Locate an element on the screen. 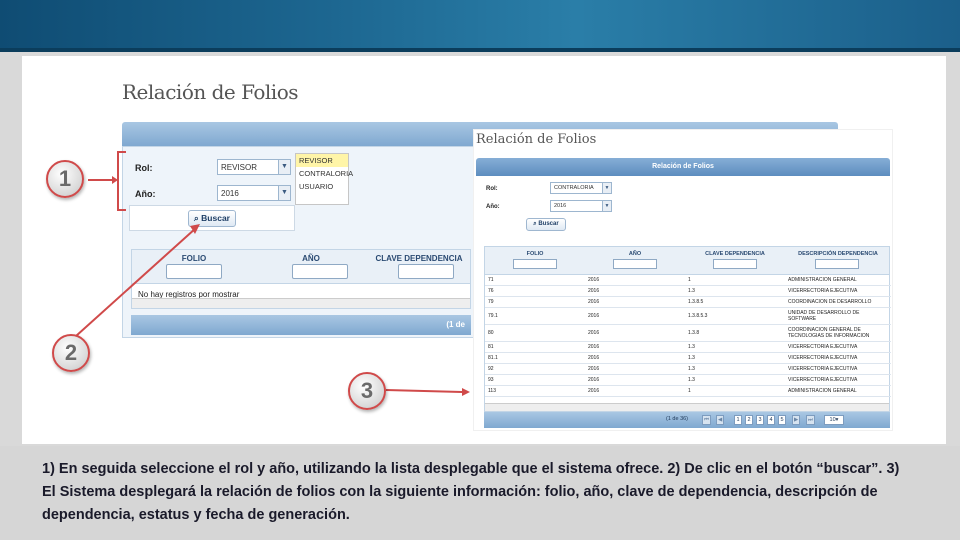  table-row: 113 2016 1 ADMINISTRACION GENERAL is located at coordinates (688, 391).